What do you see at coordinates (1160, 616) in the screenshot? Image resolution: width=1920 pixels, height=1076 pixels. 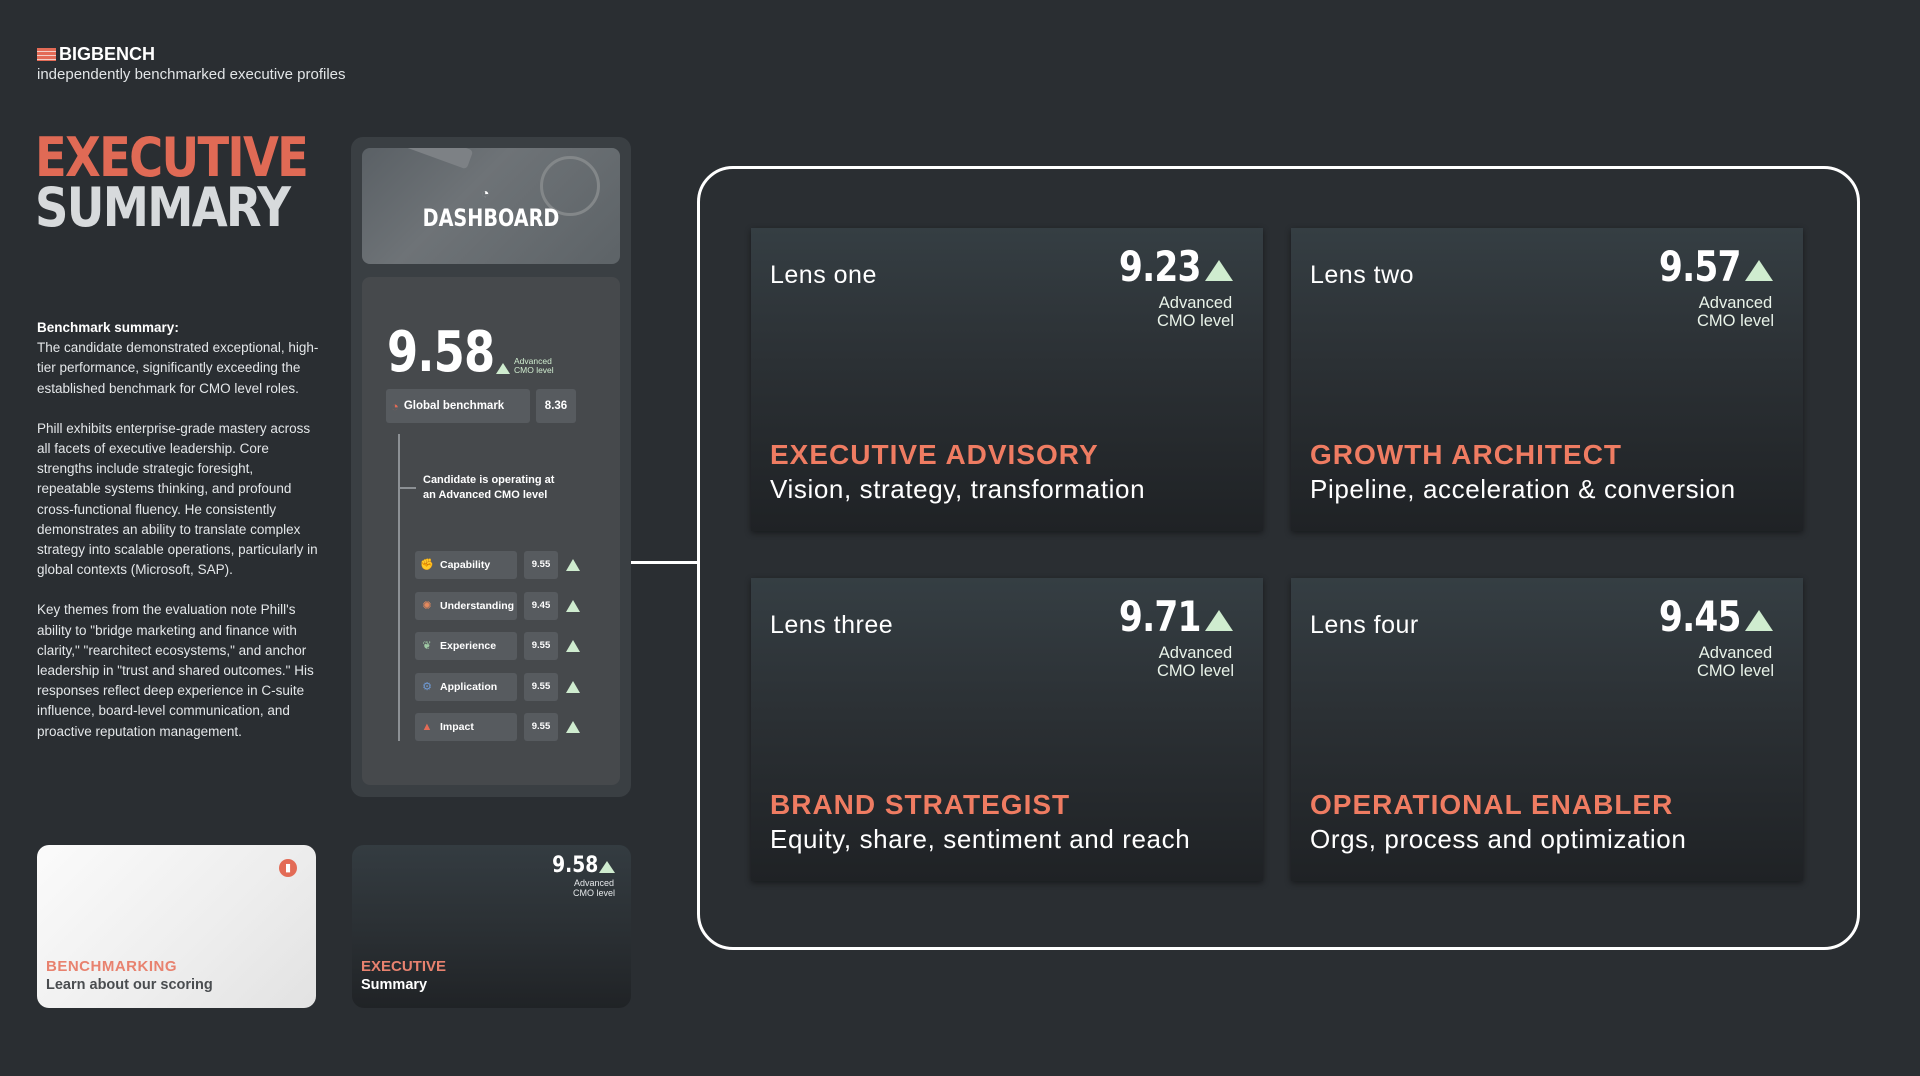 I see `lens-score: 9.71` at bounding box center [1160, 616].